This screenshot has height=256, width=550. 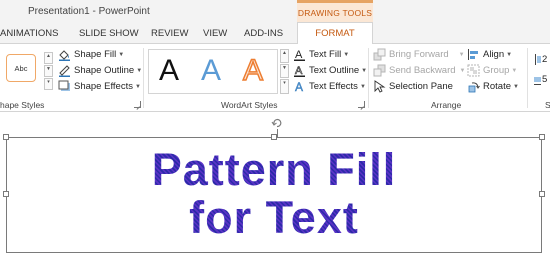 What do you see at coordinates (48, 71) in the screenshot?
I see `gallery-scroll-down: ▼` at bounding box center [48, 71].